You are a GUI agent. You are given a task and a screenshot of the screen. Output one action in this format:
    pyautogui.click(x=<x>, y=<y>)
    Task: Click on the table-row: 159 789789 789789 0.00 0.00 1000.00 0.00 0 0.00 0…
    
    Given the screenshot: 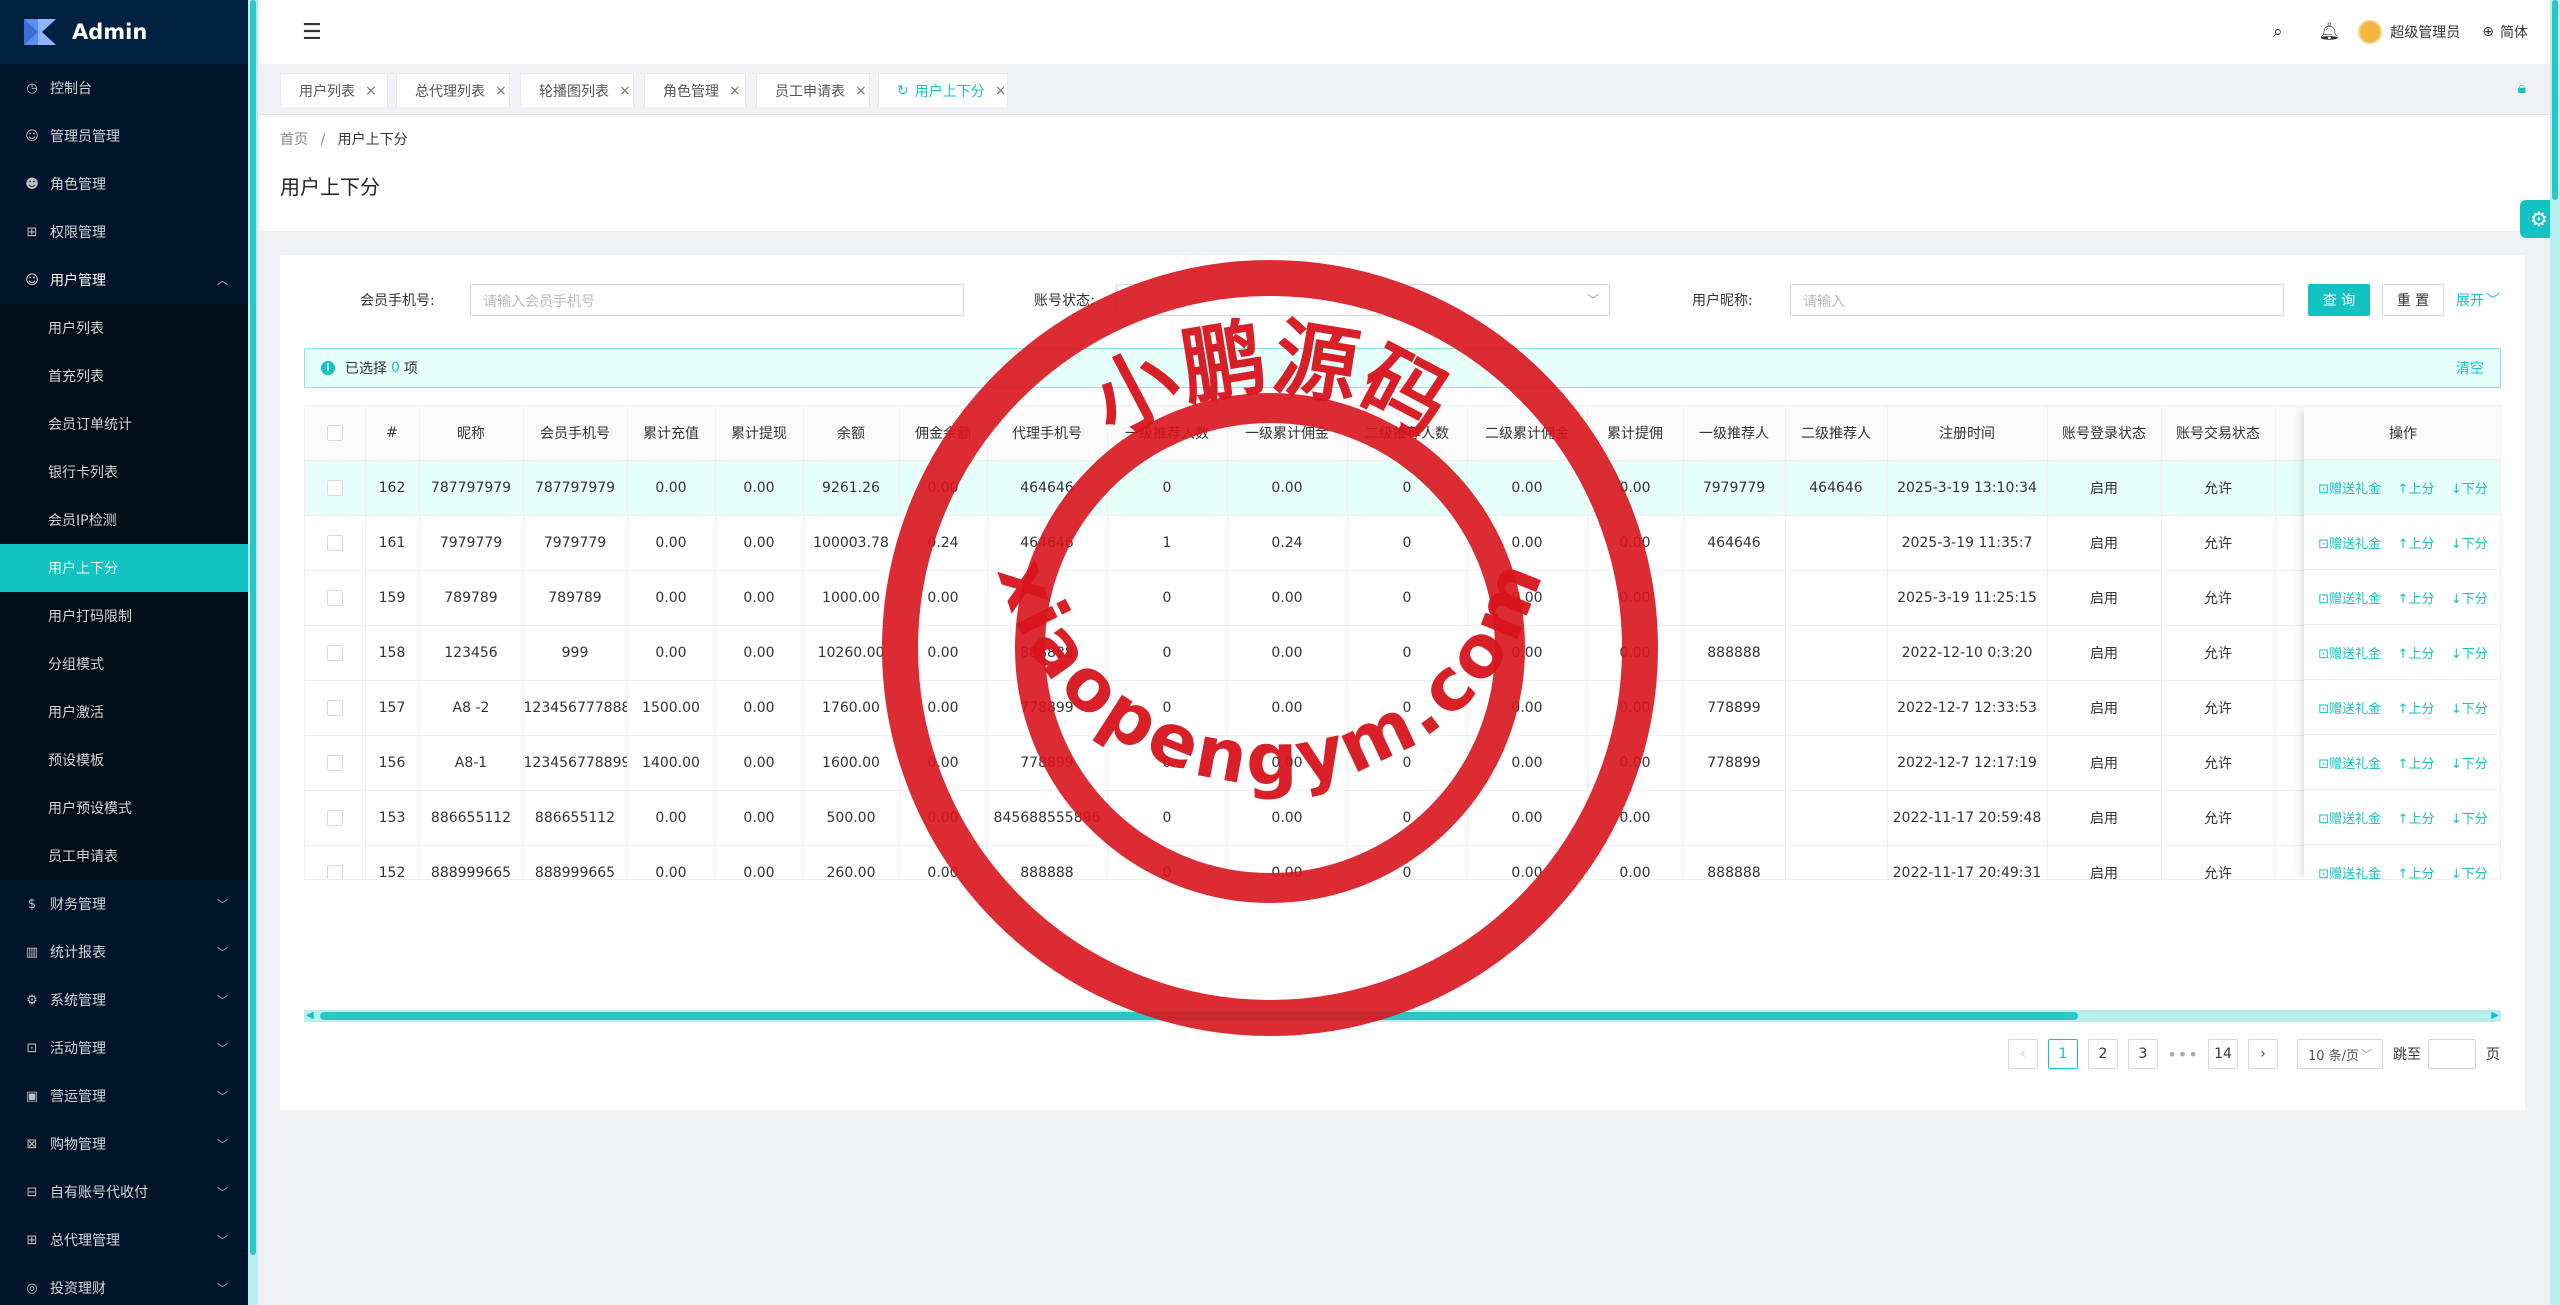 What is the action you would take?
    pyautogui.click(x=1389, y=598)
    